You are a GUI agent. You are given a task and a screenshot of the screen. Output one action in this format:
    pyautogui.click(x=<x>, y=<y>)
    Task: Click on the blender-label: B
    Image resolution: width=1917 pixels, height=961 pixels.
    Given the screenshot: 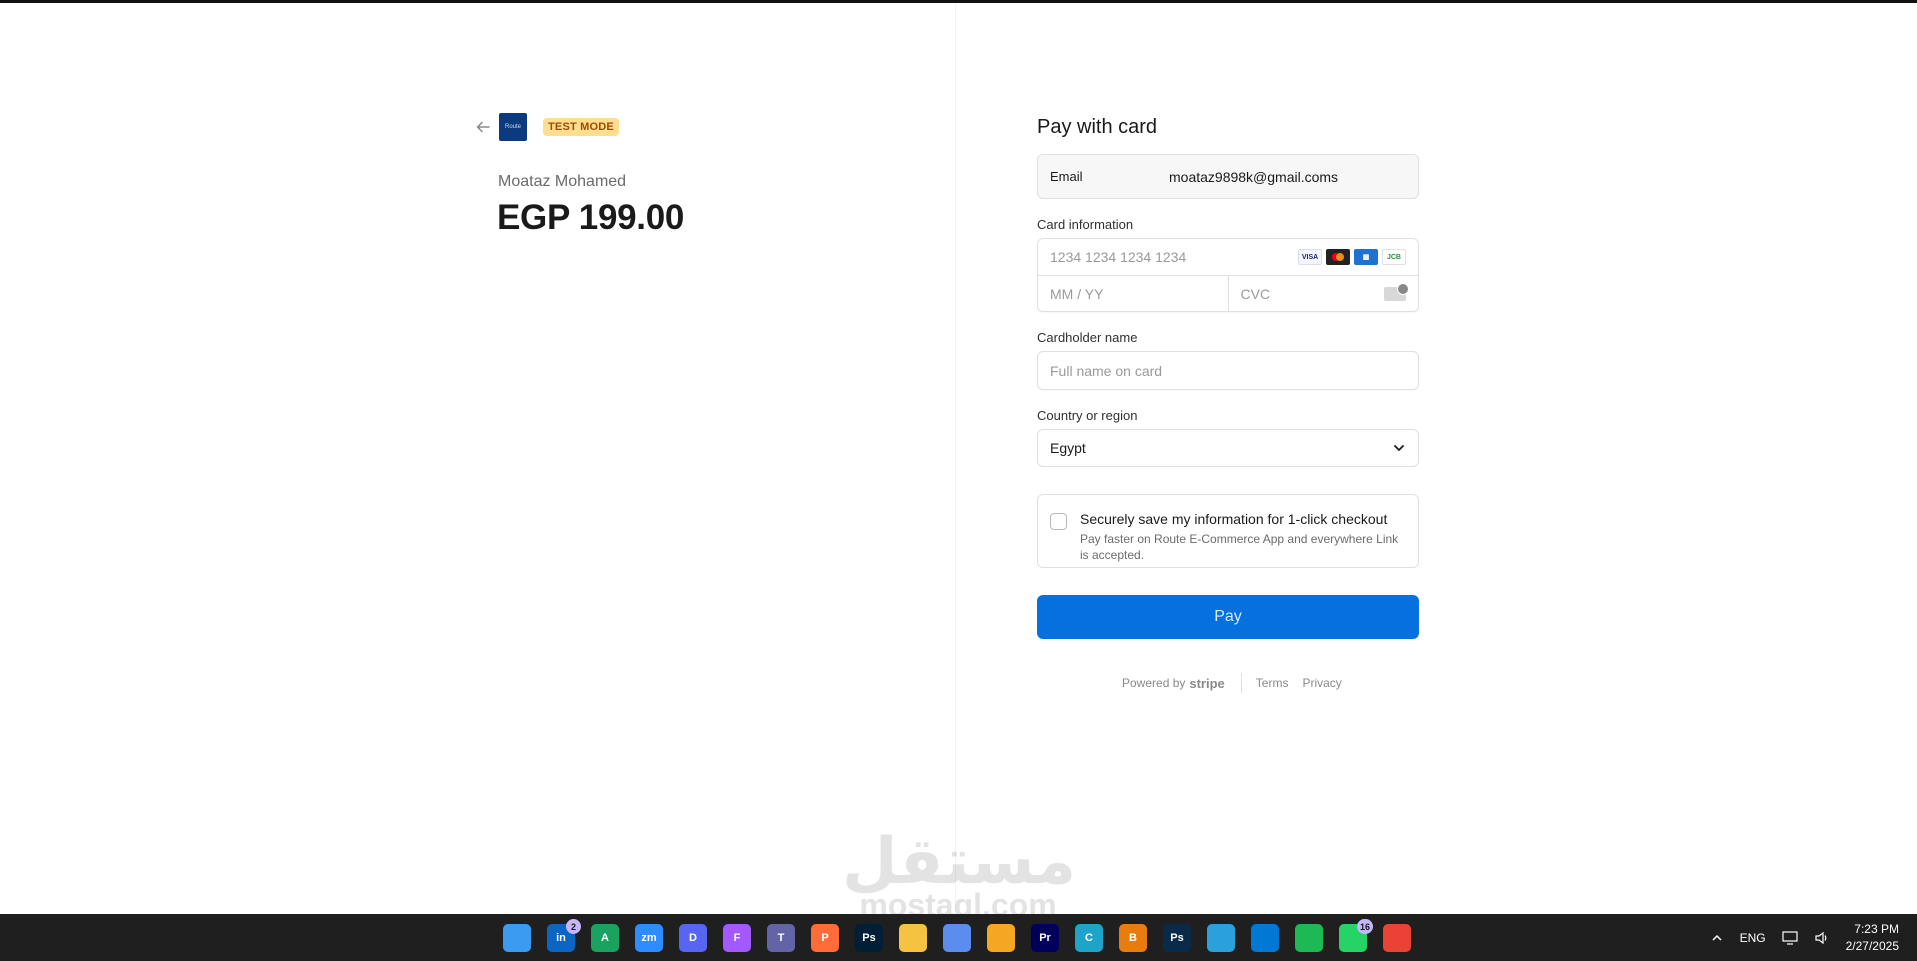 What is the action you would take?
    pyautogui.click(x=1133, y=938)
    